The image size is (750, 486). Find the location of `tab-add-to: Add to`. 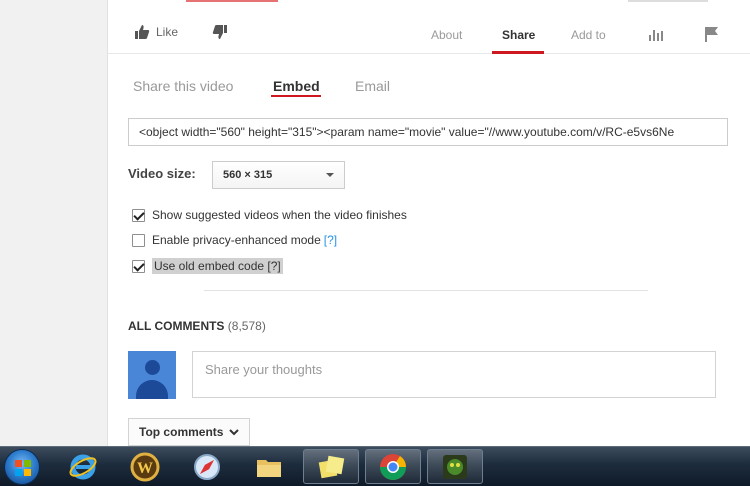

tab-add-to: Add to is located at coordinates (588, 35).